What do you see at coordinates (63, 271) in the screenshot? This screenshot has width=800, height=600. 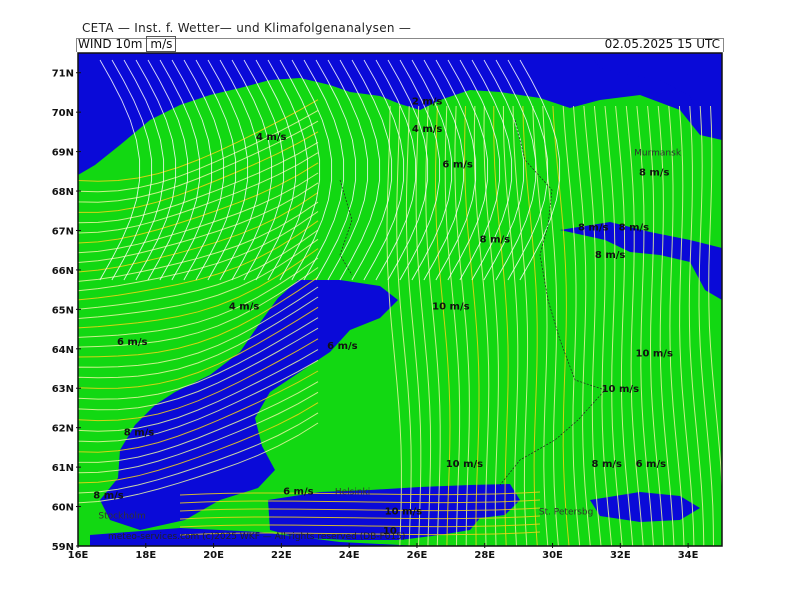 I see `lat-tick-label: 66N` at bounding box center [63, 271].